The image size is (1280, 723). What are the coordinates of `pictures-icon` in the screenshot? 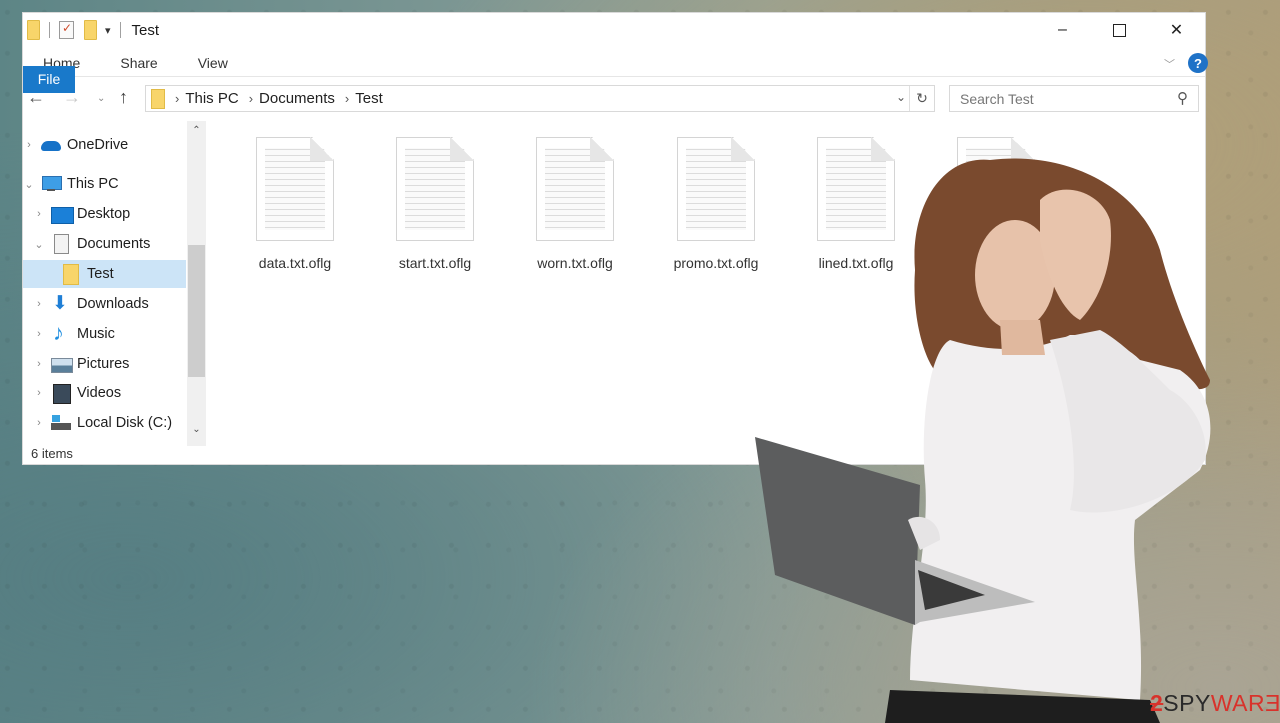 It's located at (62, 364).